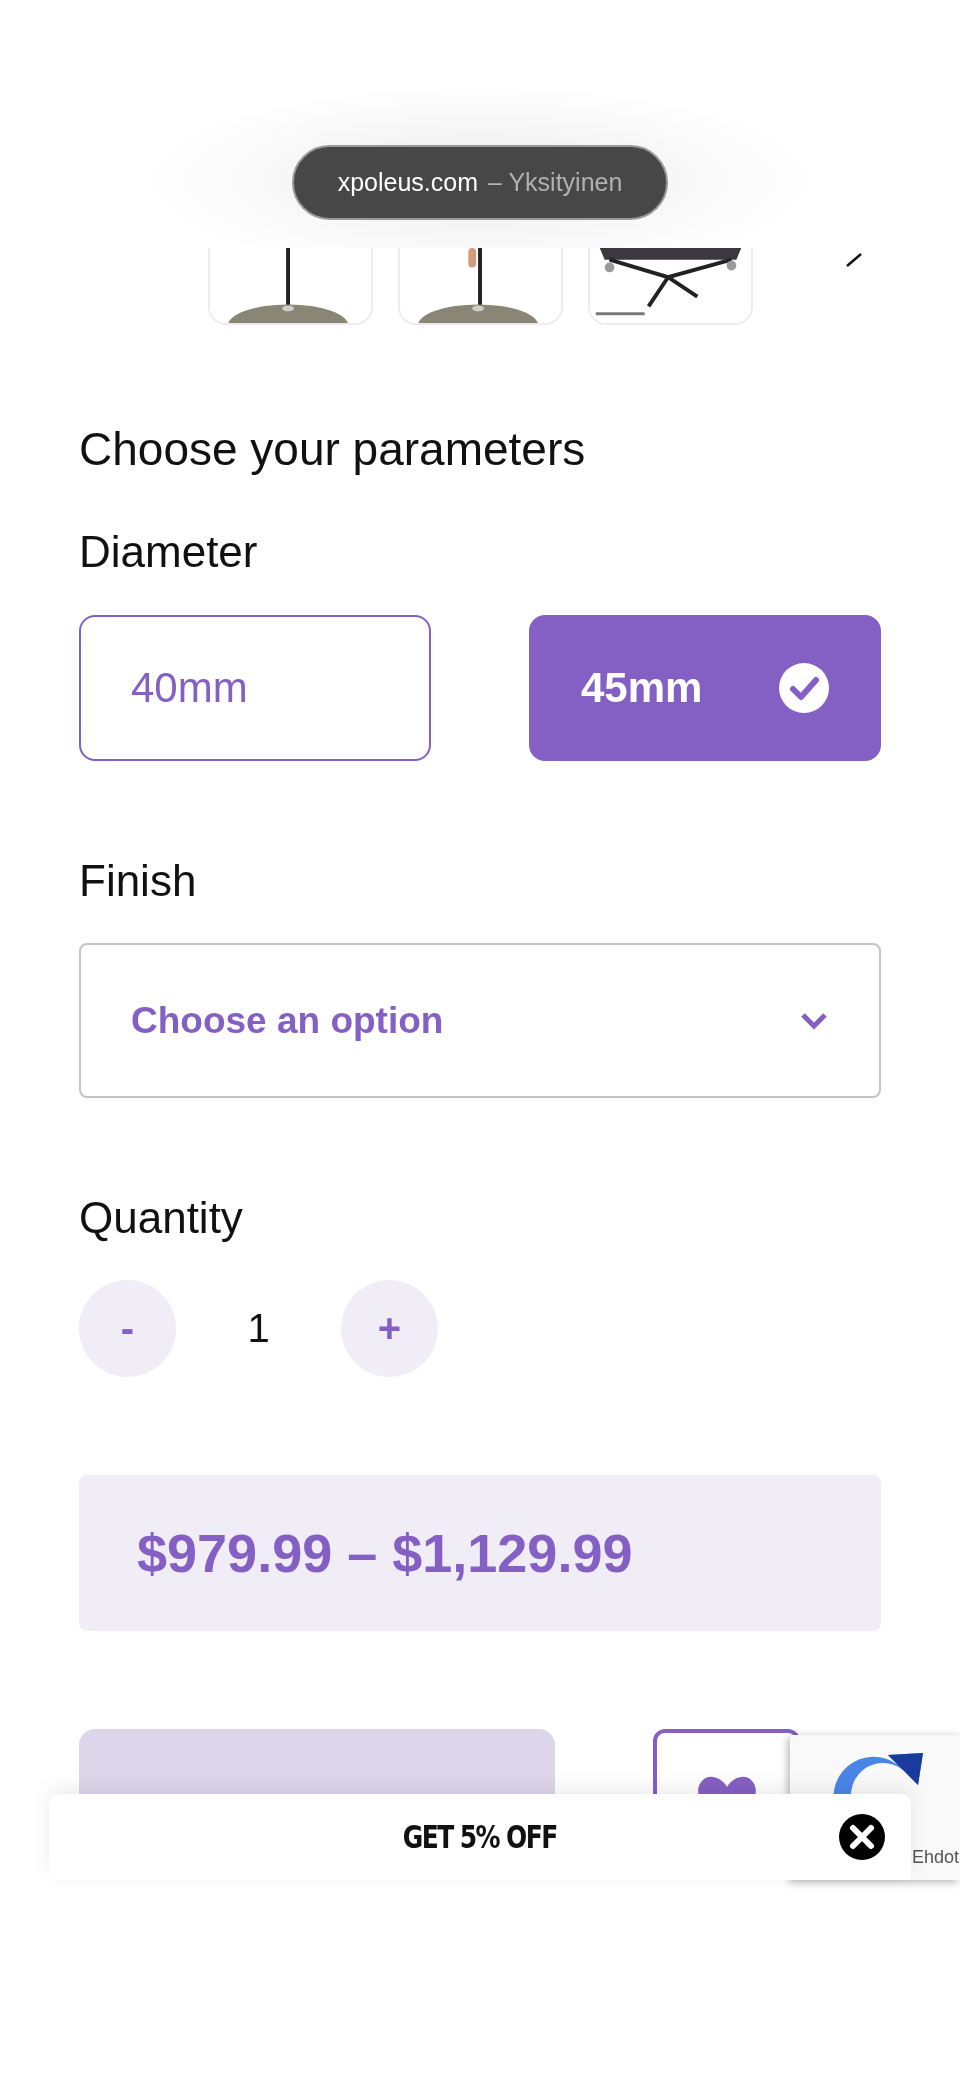 This screenshot has width=960, height=2081. Describe the element at coordinates (862, 1837) in the screenshot. I see `close-icon` at that location.